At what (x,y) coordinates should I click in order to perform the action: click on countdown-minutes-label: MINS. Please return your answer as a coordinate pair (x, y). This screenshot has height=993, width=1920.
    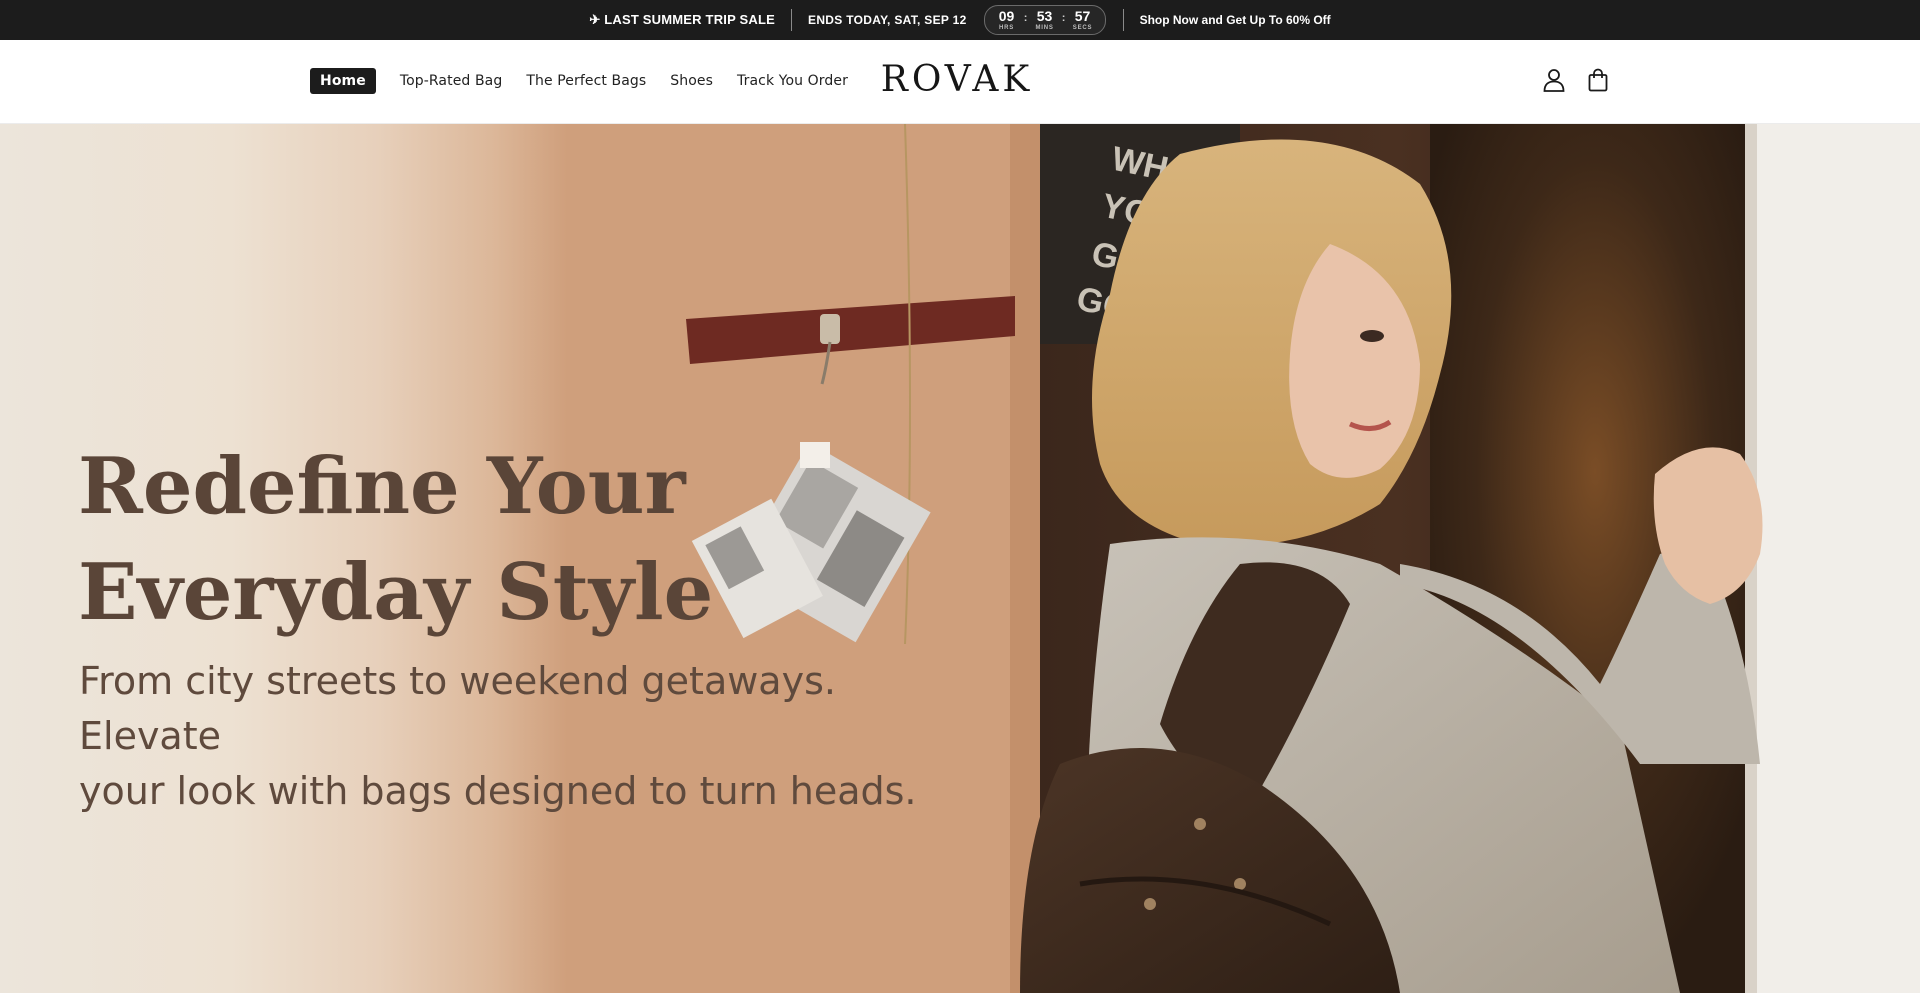
    Looking at the image, I should click on (1044, 27).